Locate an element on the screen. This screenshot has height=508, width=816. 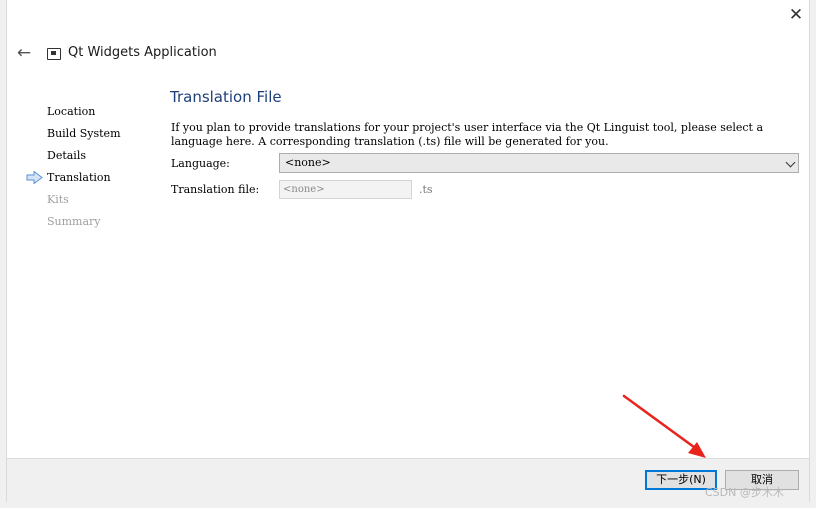
step-summary: Summary is located at coordinates (74, 221).